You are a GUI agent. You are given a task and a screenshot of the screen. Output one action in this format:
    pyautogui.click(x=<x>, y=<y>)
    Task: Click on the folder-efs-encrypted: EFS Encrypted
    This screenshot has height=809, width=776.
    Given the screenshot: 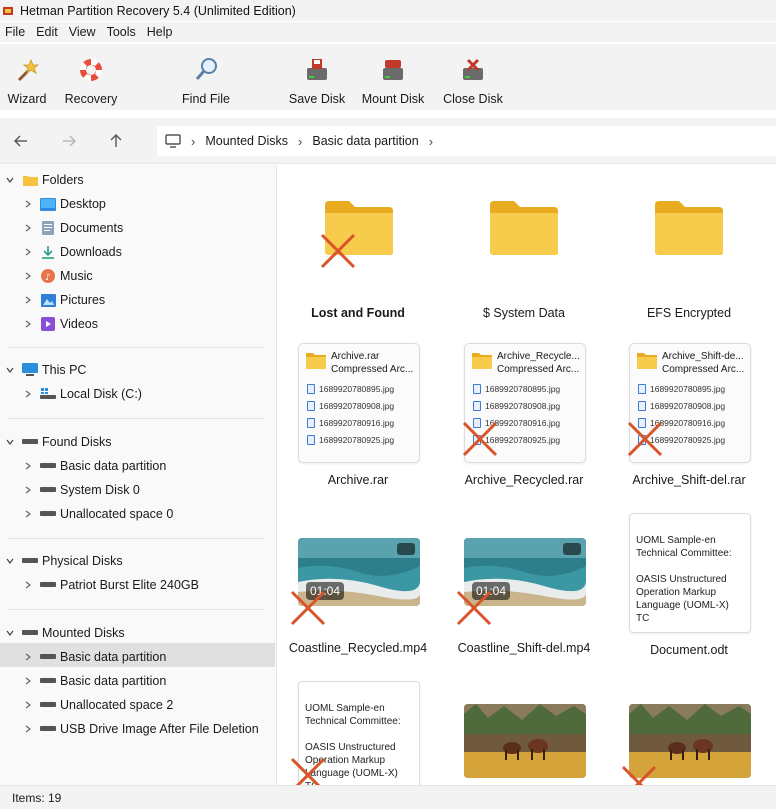 What is the action you would take?
    pyautogui.click(x=689, y=260)
    